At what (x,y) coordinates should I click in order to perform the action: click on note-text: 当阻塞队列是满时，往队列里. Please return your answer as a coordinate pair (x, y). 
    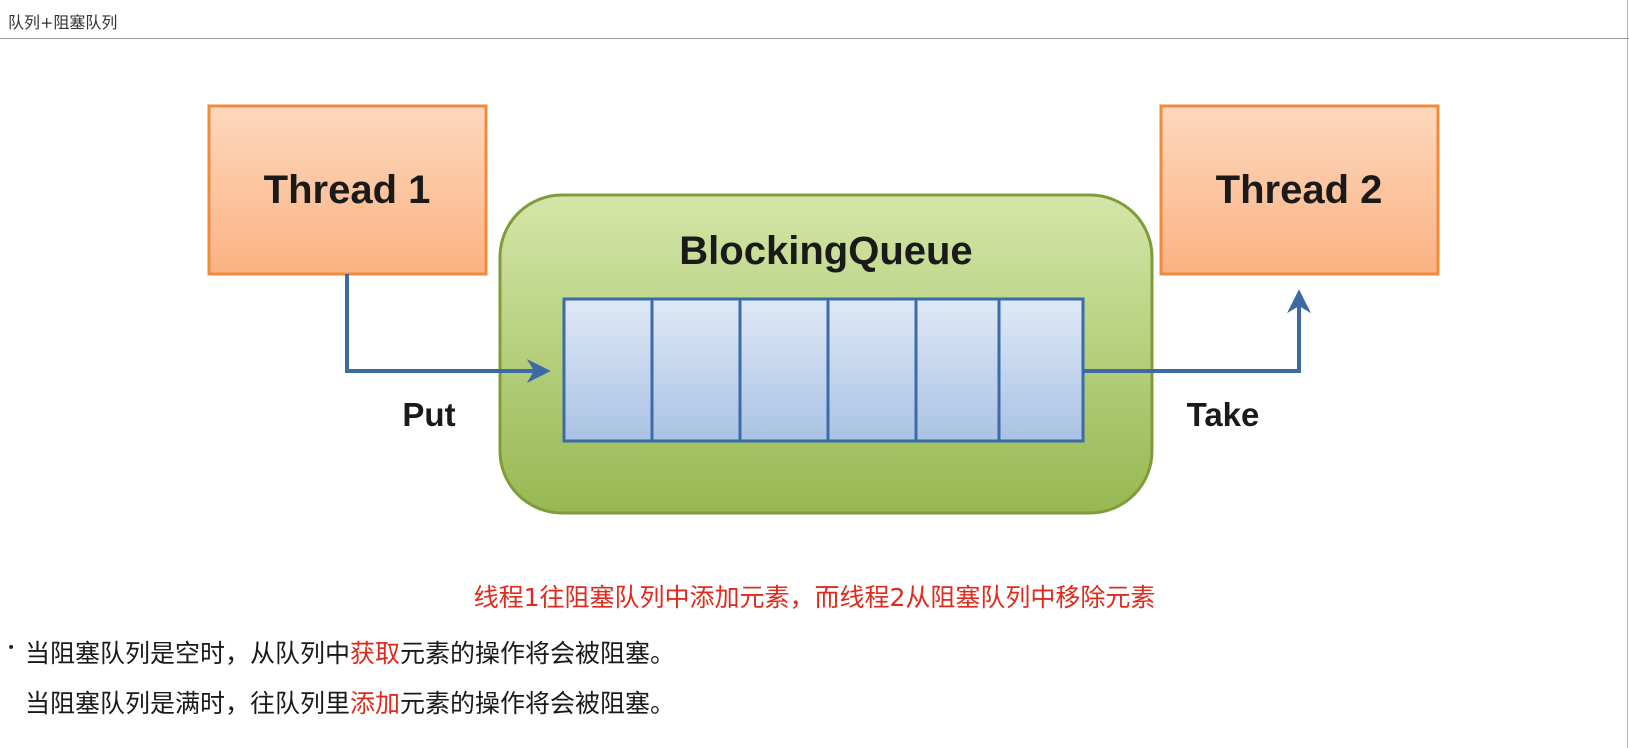
    Looking at the image, I should click on (188, 703).